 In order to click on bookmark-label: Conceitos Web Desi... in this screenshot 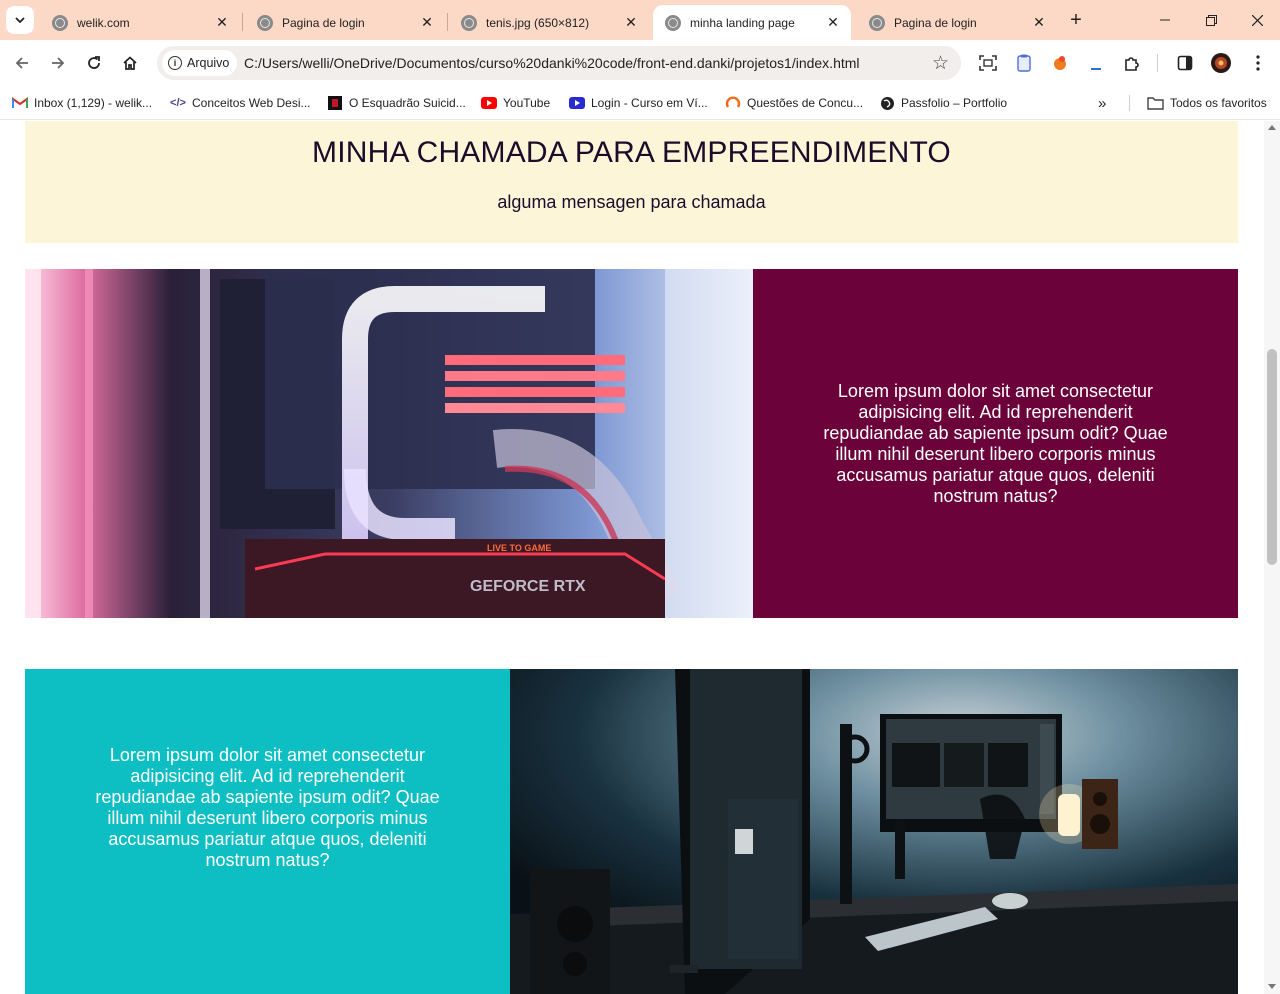, I will do `click(251, 103)`.